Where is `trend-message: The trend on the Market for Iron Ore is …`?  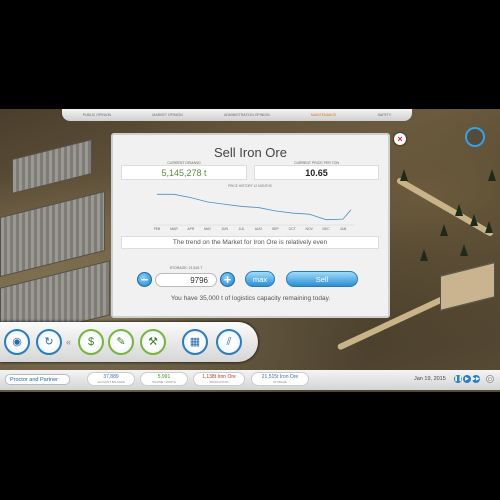 trend-message: The trend on the Market for Iron Ore is … is located at coordinates (250, 242).